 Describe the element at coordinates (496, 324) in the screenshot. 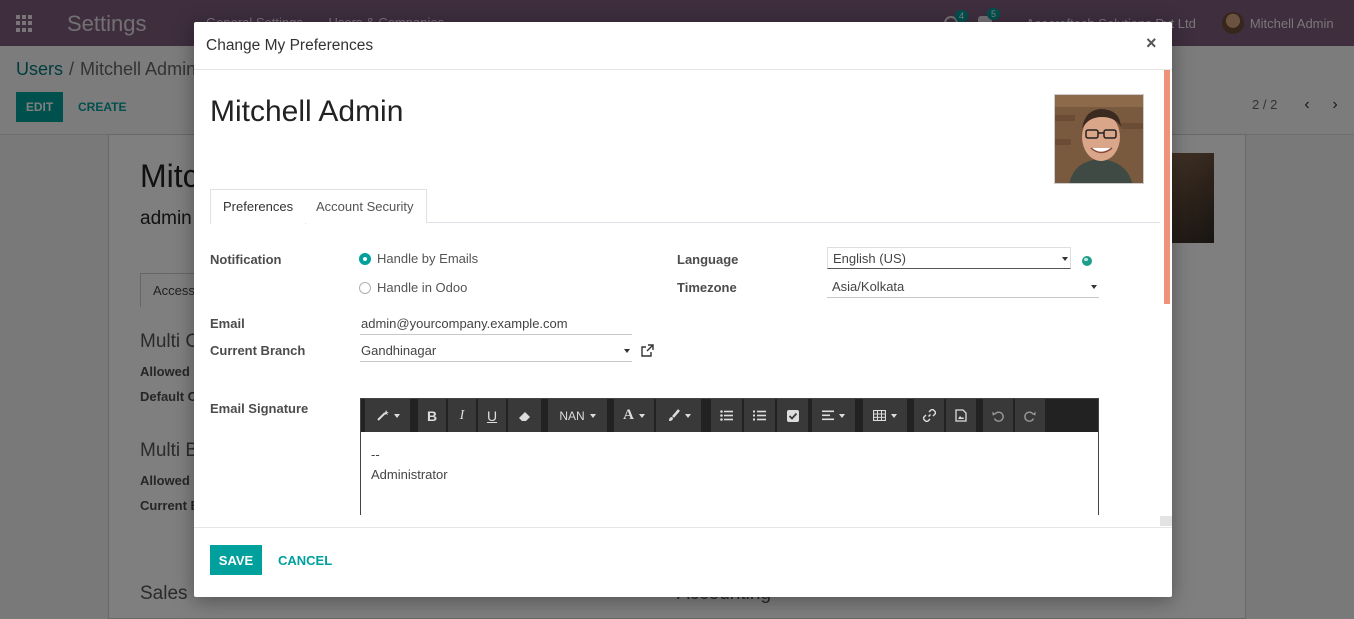

I see `email-field: admin@yourcompany.example.com` at that location.